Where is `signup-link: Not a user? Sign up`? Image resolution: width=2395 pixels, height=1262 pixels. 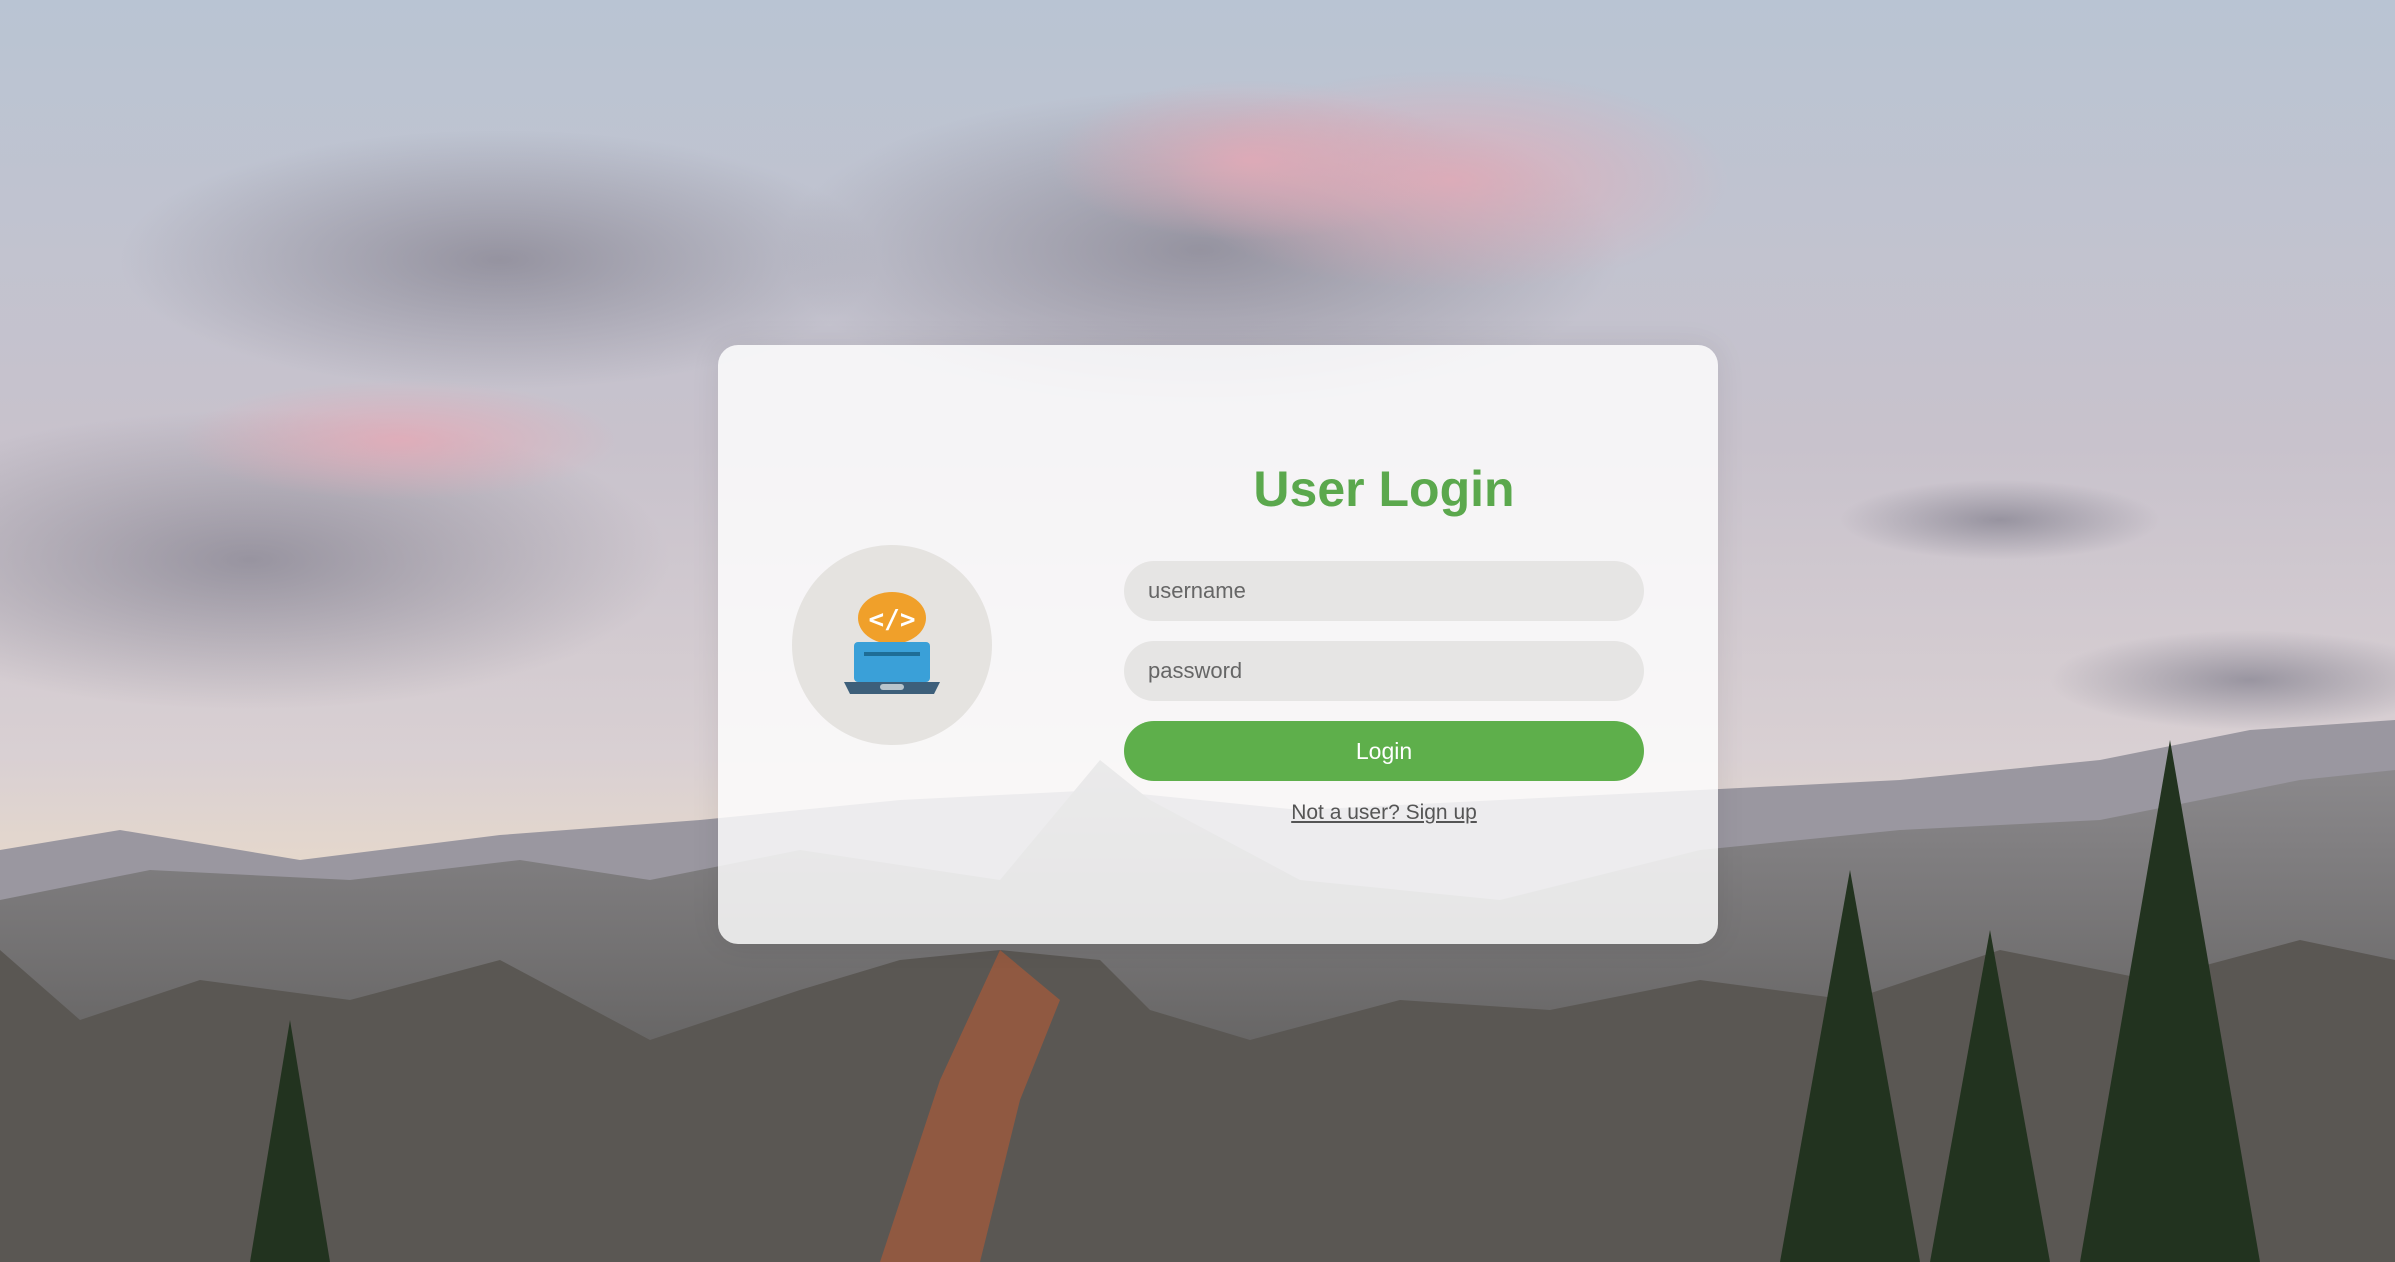 signup-link: Not a user? Sign up is located at coordinates (1384, 813).